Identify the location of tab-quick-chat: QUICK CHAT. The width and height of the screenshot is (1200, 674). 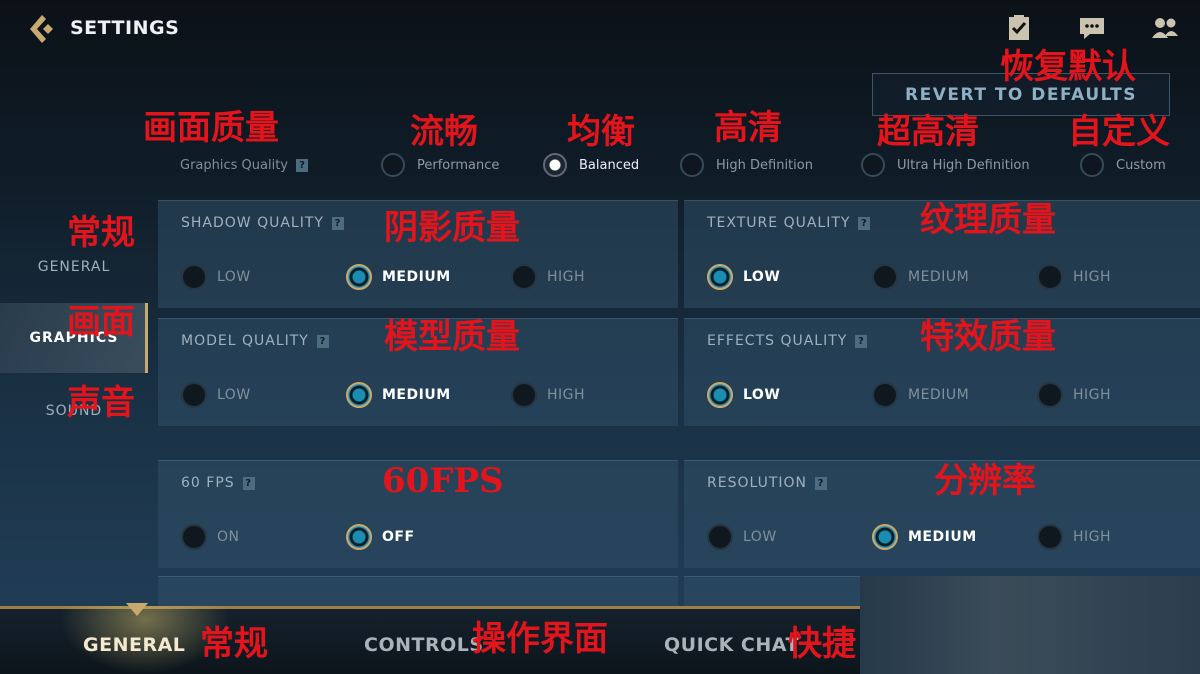
(731, 645).